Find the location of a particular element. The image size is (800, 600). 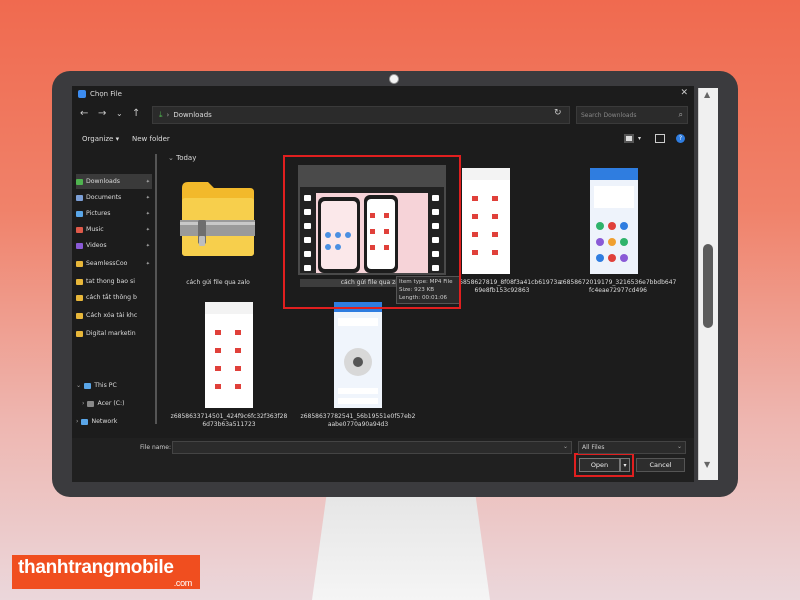

sidebar-item-digital-marketin: Digital marketin is located at coordinates (114, 333).